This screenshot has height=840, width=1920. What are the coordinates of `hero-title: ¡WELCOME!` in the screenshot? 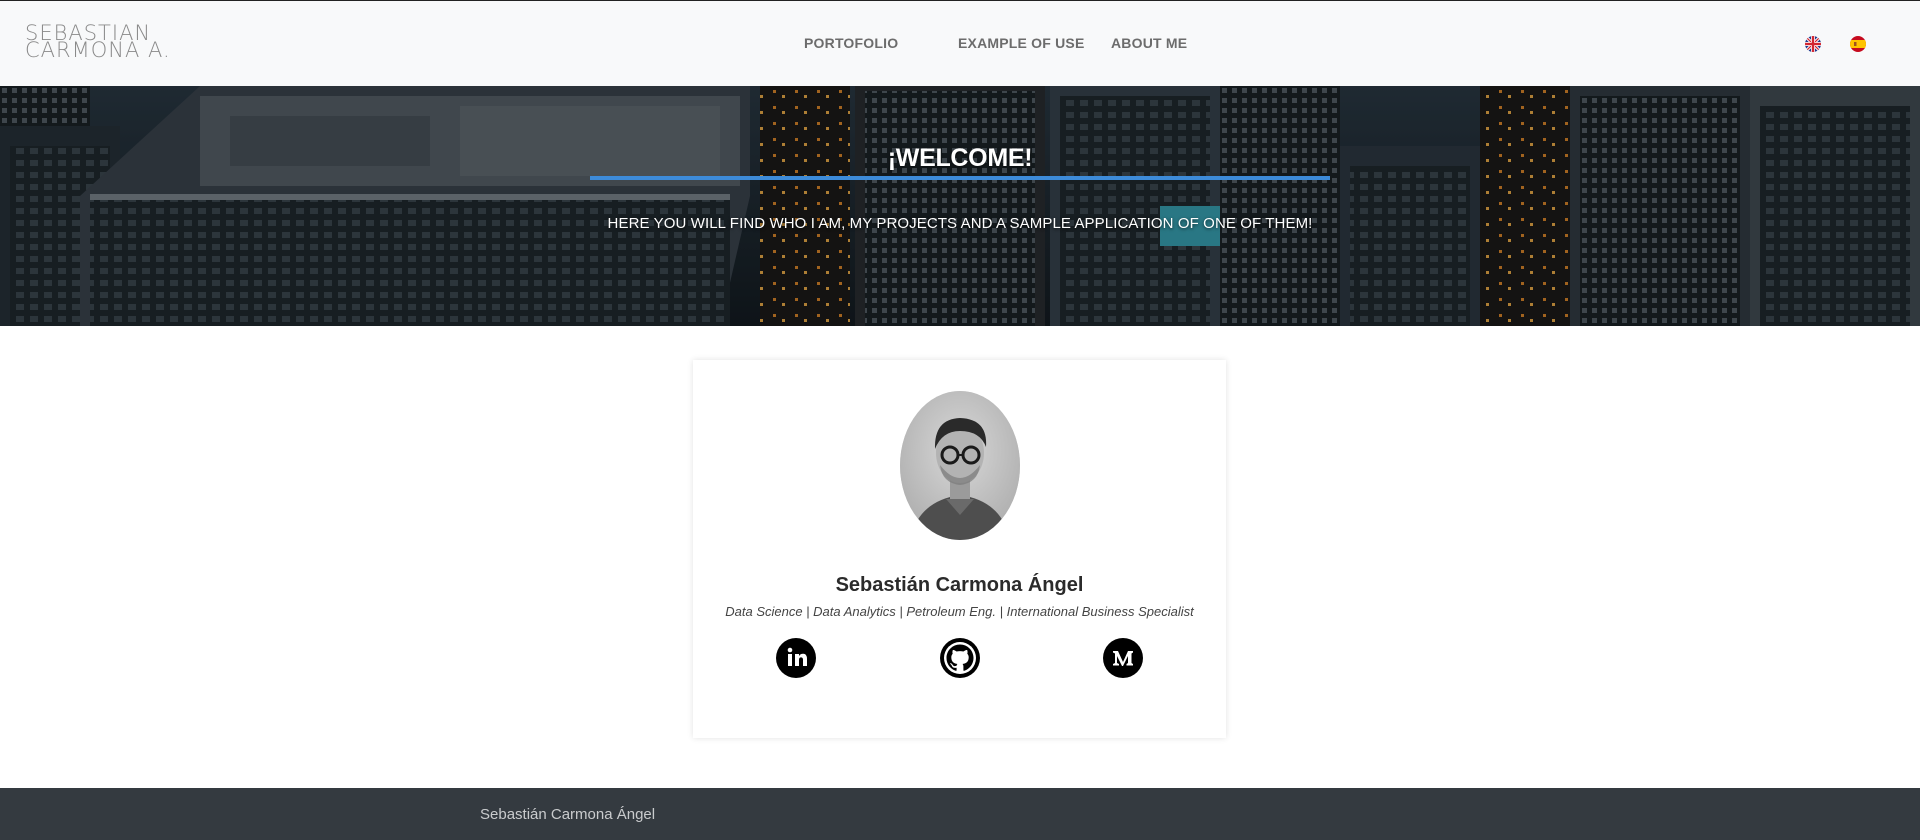 It's located at (960, 158).